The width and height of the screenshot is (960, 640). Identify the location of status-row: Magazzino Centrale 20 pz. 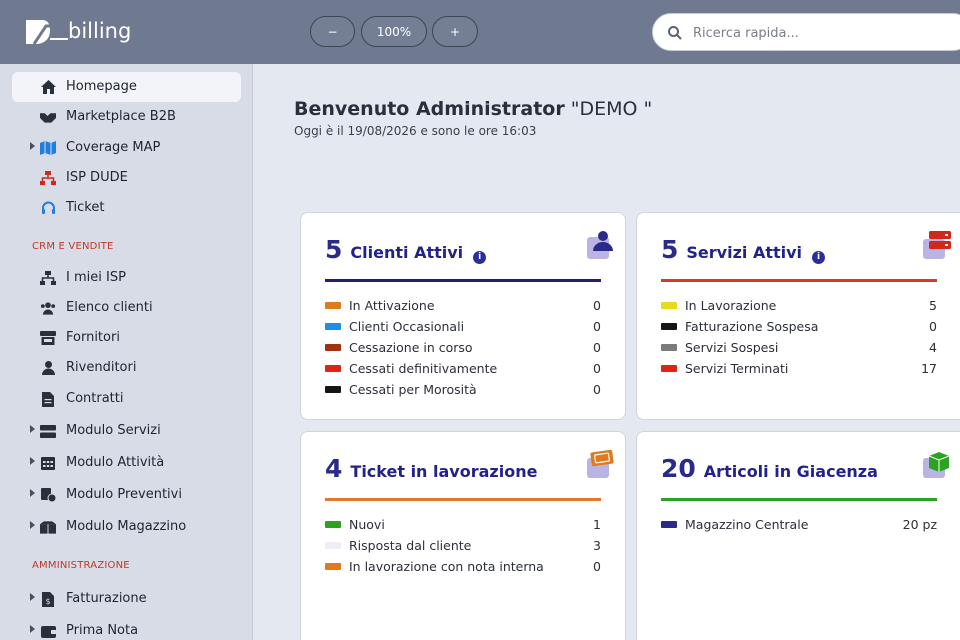
(799, 525).